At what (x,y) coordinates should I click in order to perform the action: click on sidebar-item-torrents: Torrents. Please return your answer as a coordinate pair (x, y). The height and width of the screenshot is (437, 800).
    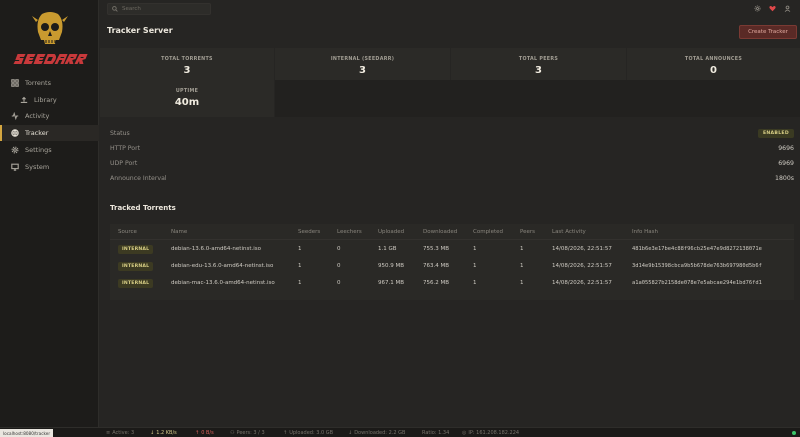
    Looking at the image, I should click on (49, 83).